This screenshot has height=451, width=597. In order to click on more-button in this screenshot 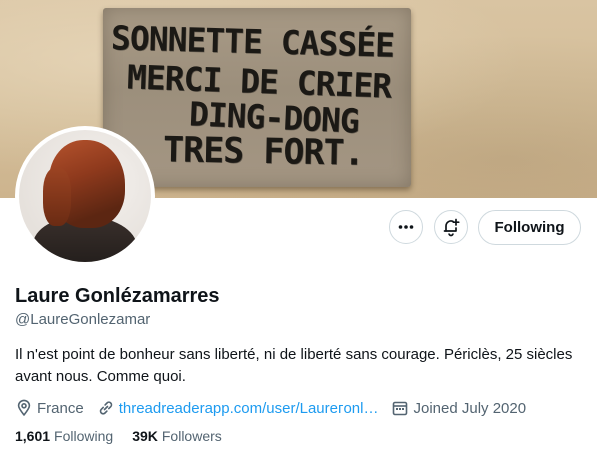, I will do `click(406, 227)`.